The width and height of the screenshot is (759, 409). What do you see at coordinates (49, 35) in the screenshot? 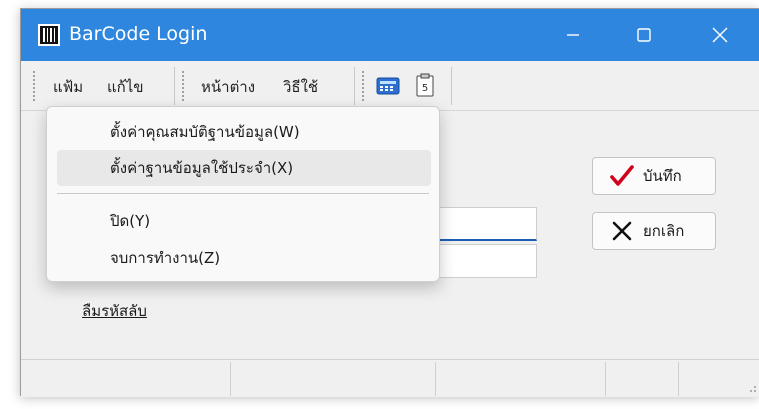
I see `barcode-app-icon` at bounding box center [49, 35].